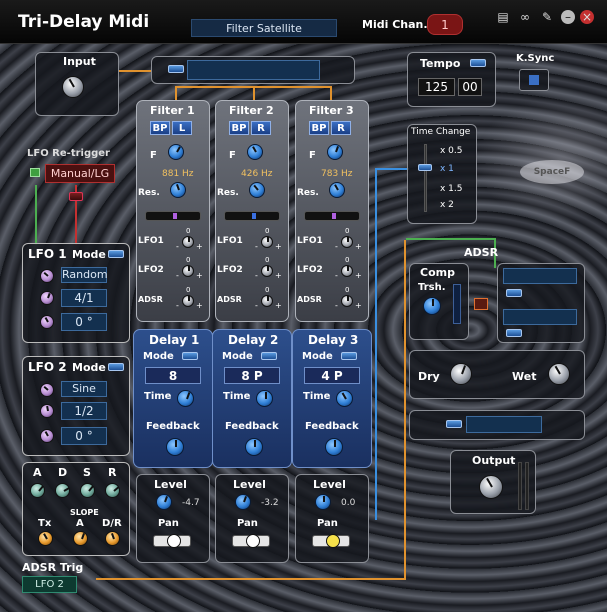  Describe the element at coordinates (182, 128) in the screenshot. I see `filter1-channel-button: L` at that location.